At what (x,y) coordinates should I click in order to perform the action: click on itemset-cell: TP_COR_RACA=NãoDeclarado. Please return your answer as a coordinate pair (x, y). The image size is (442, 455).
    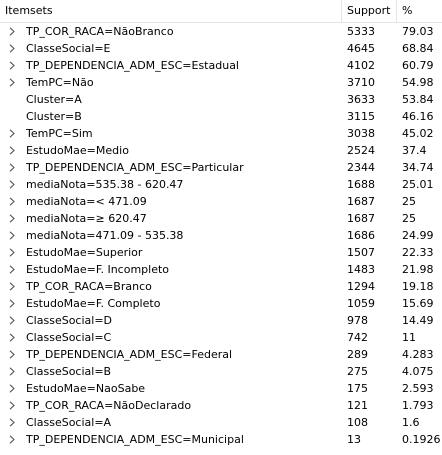
    Looking at the image, I should click on (171, 405).